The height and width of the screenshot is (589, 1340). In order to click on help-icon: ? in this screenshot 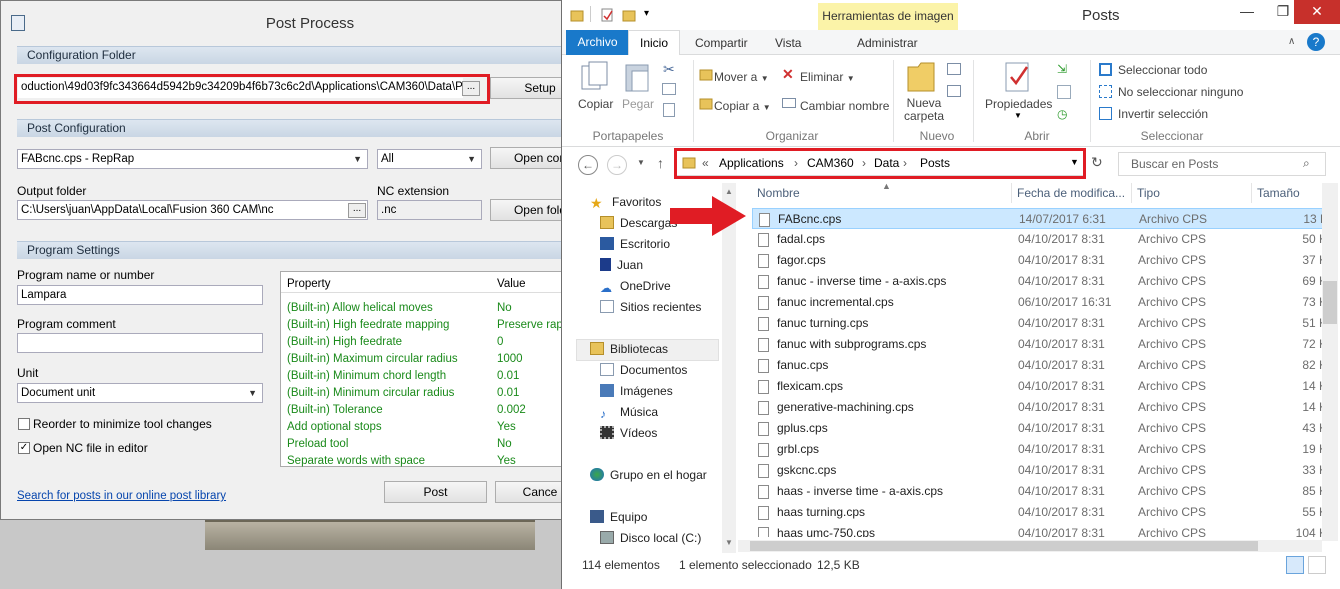, I will do `click(1316, 42)`.